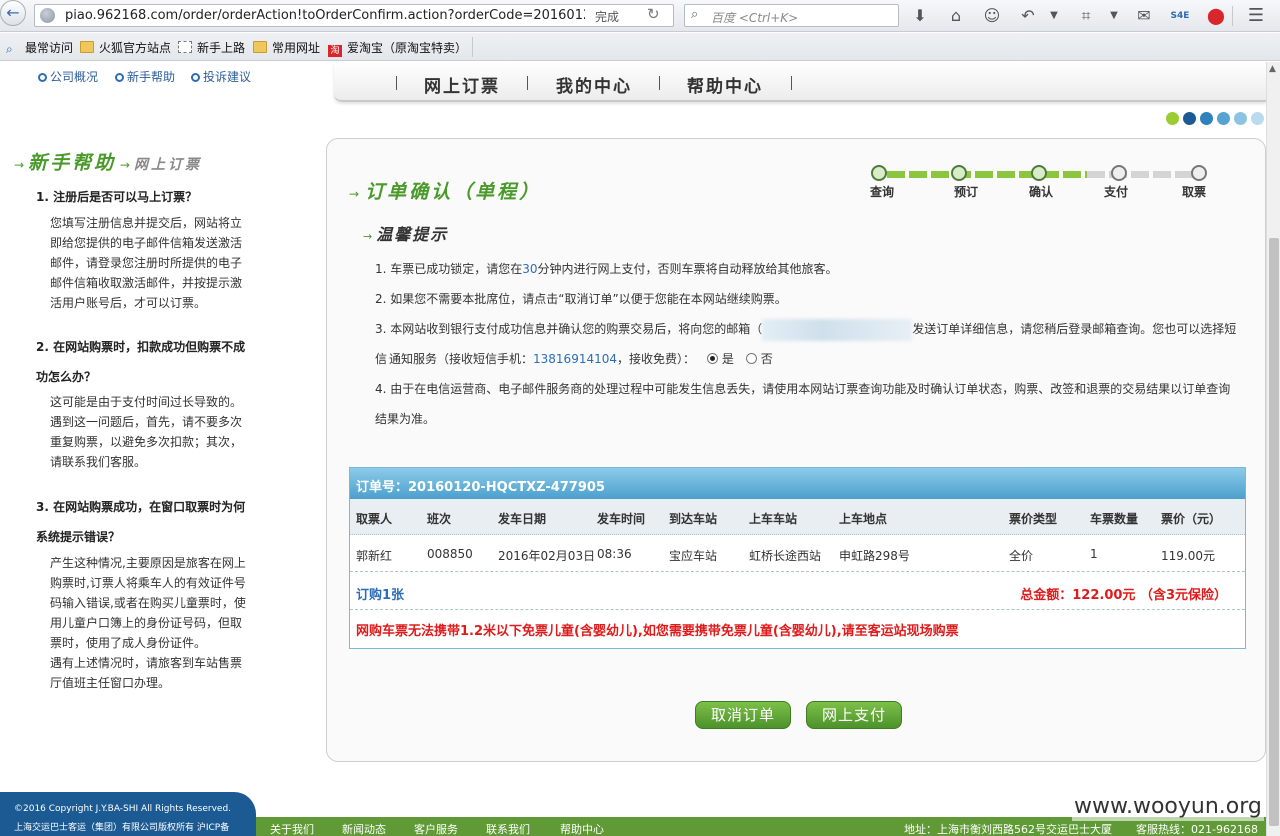 Image resolution: width=1280 pixels, height=836 pixels. Describe the element at coordinates (1028, 16) in the screenshot. I see `undo-icon: ↶` at that location.